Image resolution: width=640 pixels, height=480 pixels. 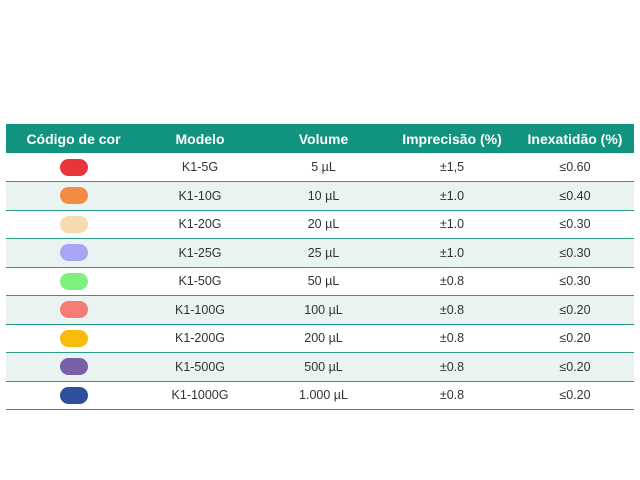 What do you see at coordinates (73, 138) in the screenshot?
I see `header-color-code: Código de cor` at bounding box center [73, 138].